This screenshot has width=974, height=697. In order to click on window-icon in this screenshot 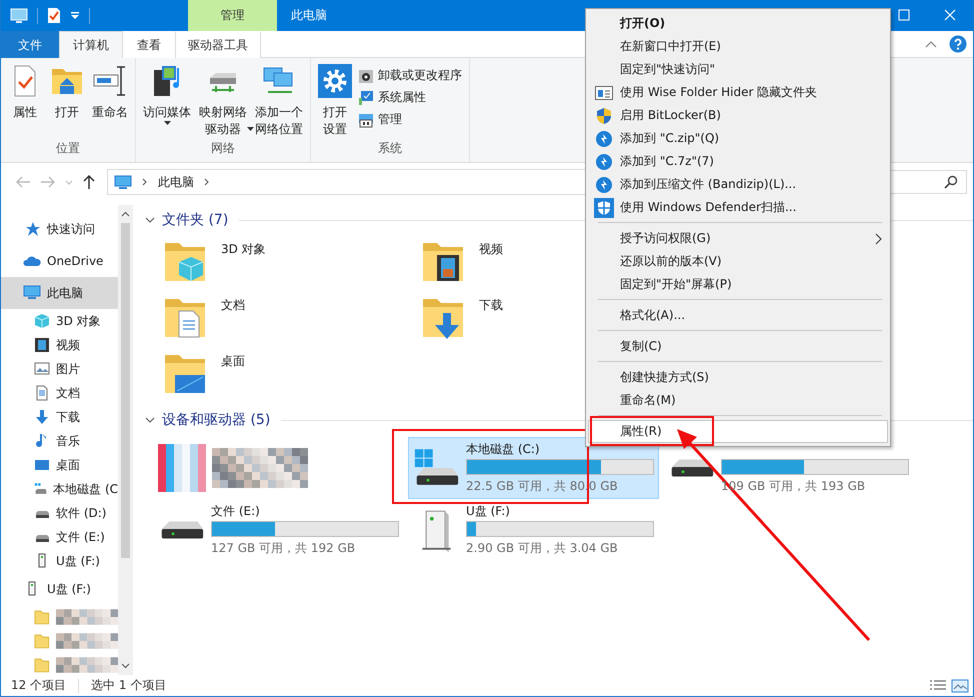, I will do `click(604, 93)`.